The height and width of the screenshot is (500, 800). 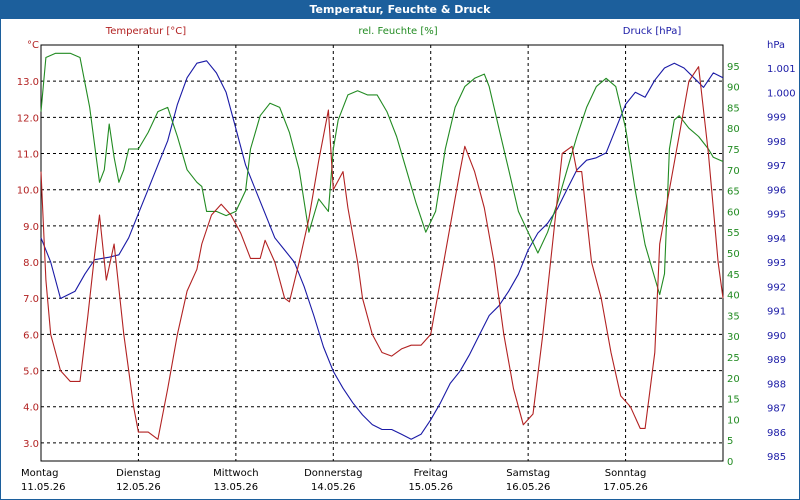 What do you see at coordinates (776, 384) in the screenshot?
I see `pressure-tick-label: 988` at bounding box center [776, 384].